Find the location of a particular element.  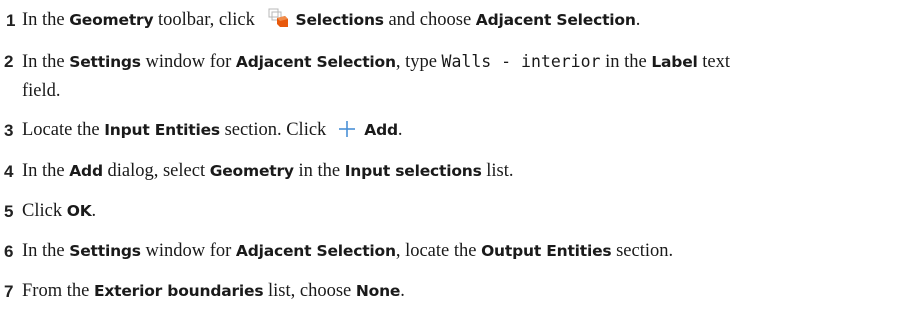

ok-button-label: OK is located at coordinates (79, 211).